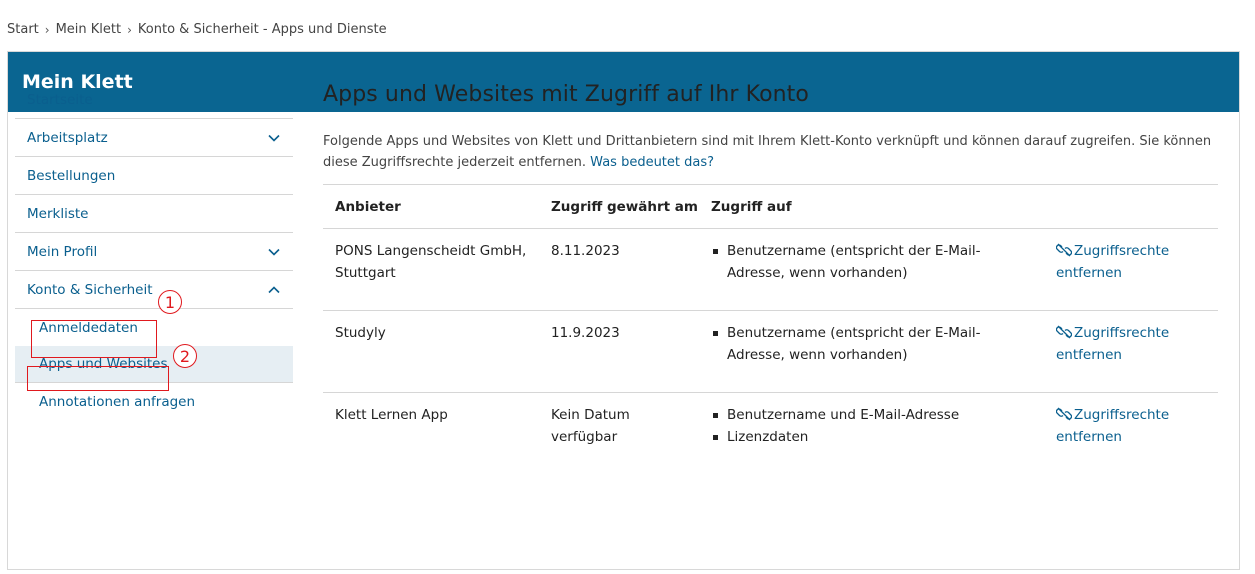 The image size is (1255, 574). Describe the element at coordinates (154, 138) in the screenshot. I see `sidebar-item-arbeitsplatz: Arbeitsplatz` at that location.